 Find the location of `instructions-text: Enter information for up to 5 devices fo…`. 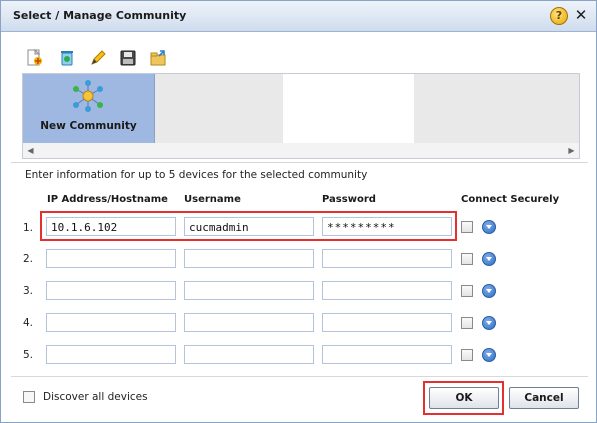

instructions-text: Enter information for up to 5 devices fo… is located at coordinates (196, 175).